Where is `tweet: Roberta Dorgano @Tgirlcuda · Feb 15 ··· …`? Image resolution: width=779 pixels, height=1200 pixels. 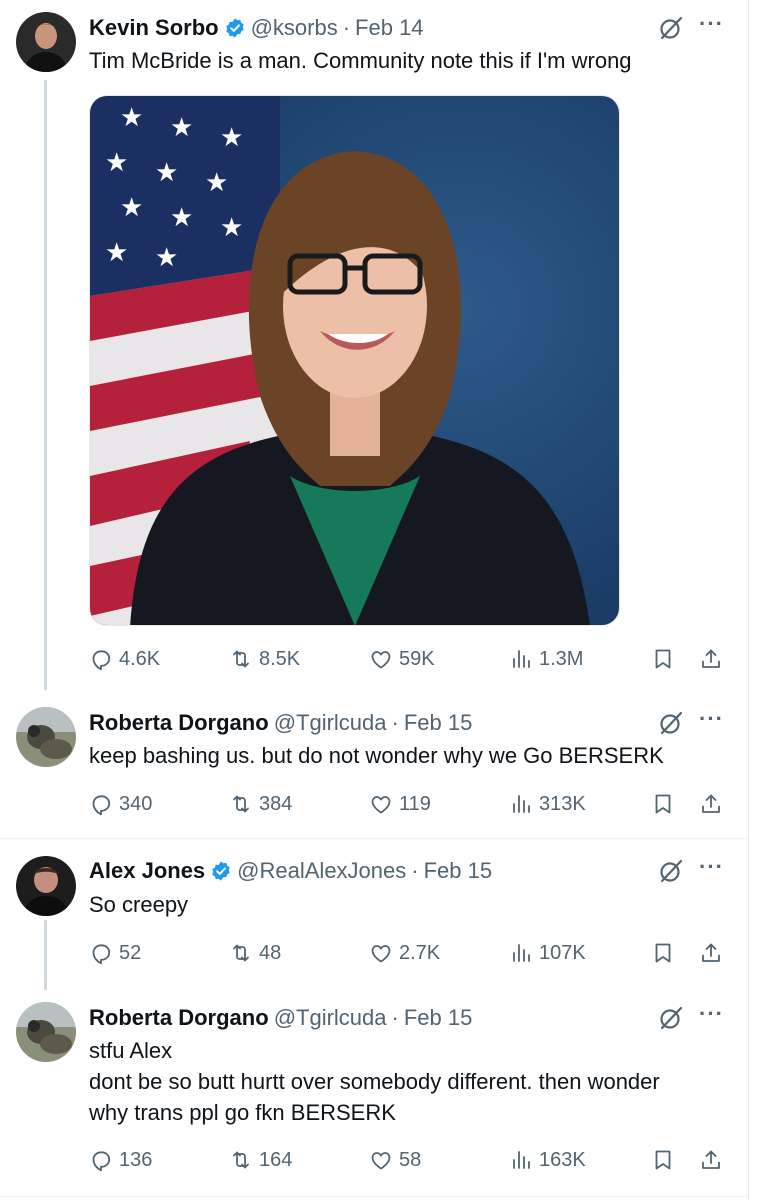
tweet: Roberta Dorgano @Tgirlcuda · Feb 15 ··· … is located at coordinates (374, 766).